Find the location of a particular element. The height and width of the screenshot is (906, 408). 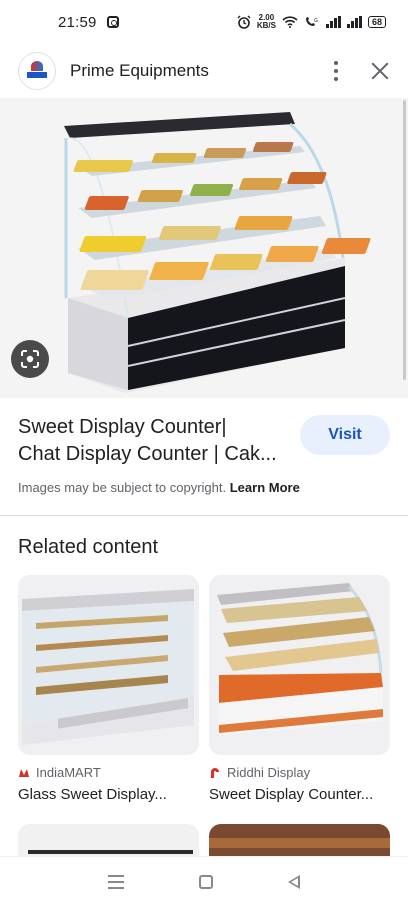

status-bar: 21:59 2.00 KB/S G 68 is located at coordinates (204, 22).